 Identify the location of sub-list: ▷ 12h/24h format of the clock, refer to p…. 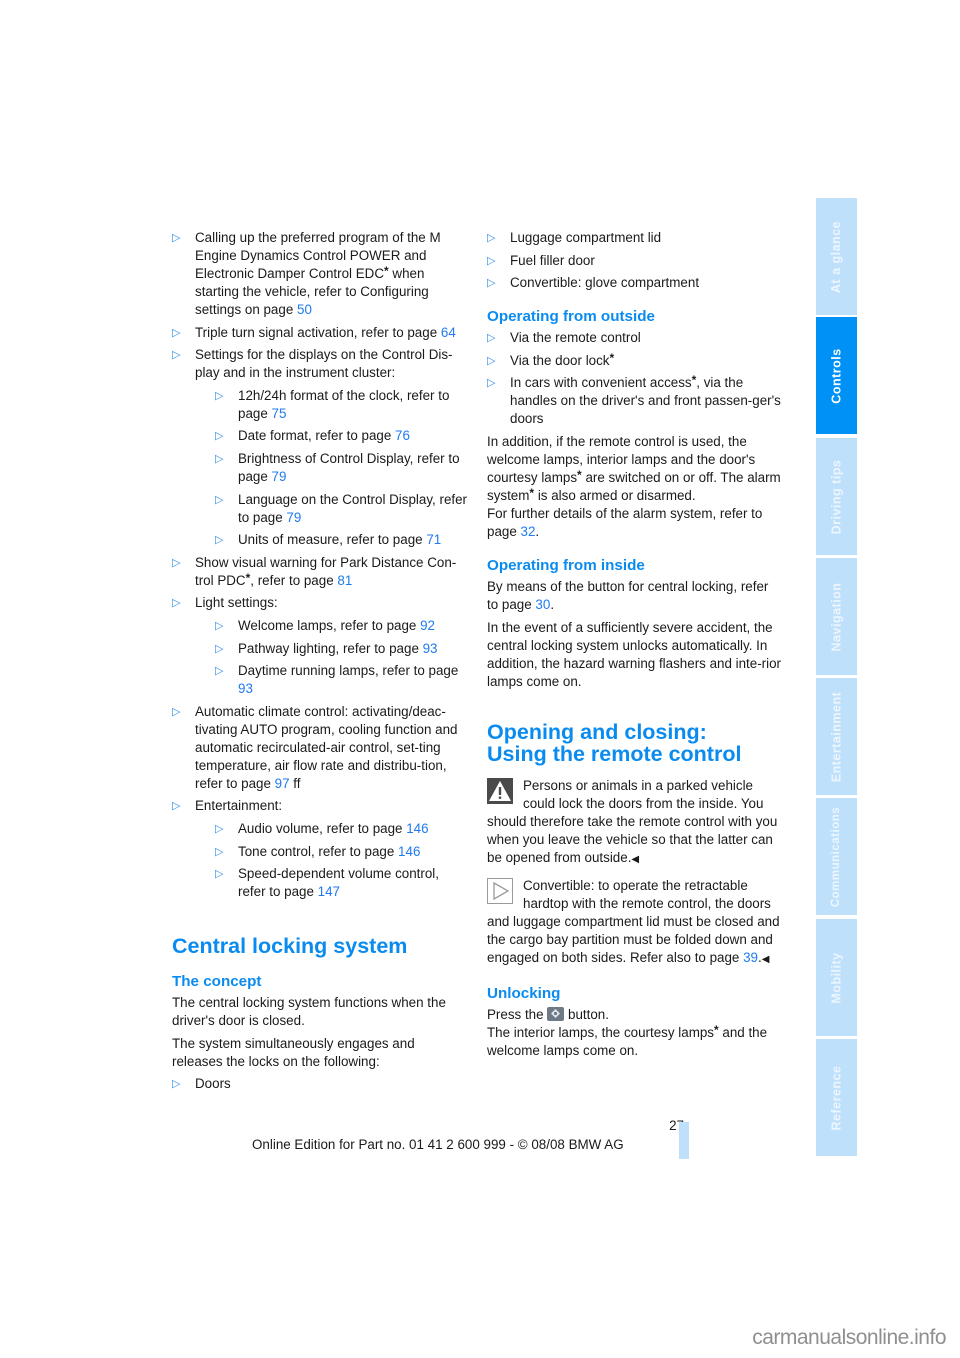
(341, 468).